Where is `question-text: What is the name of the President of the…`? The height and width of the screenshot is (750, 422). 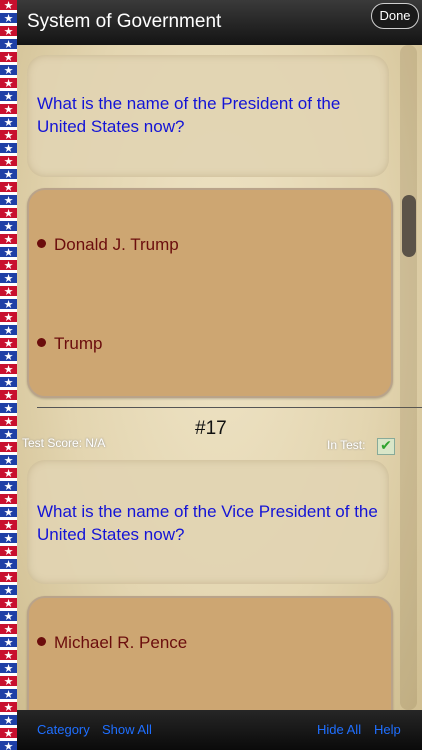 question-text: What is the name of the President of the… is located at coordinates (189, 115).